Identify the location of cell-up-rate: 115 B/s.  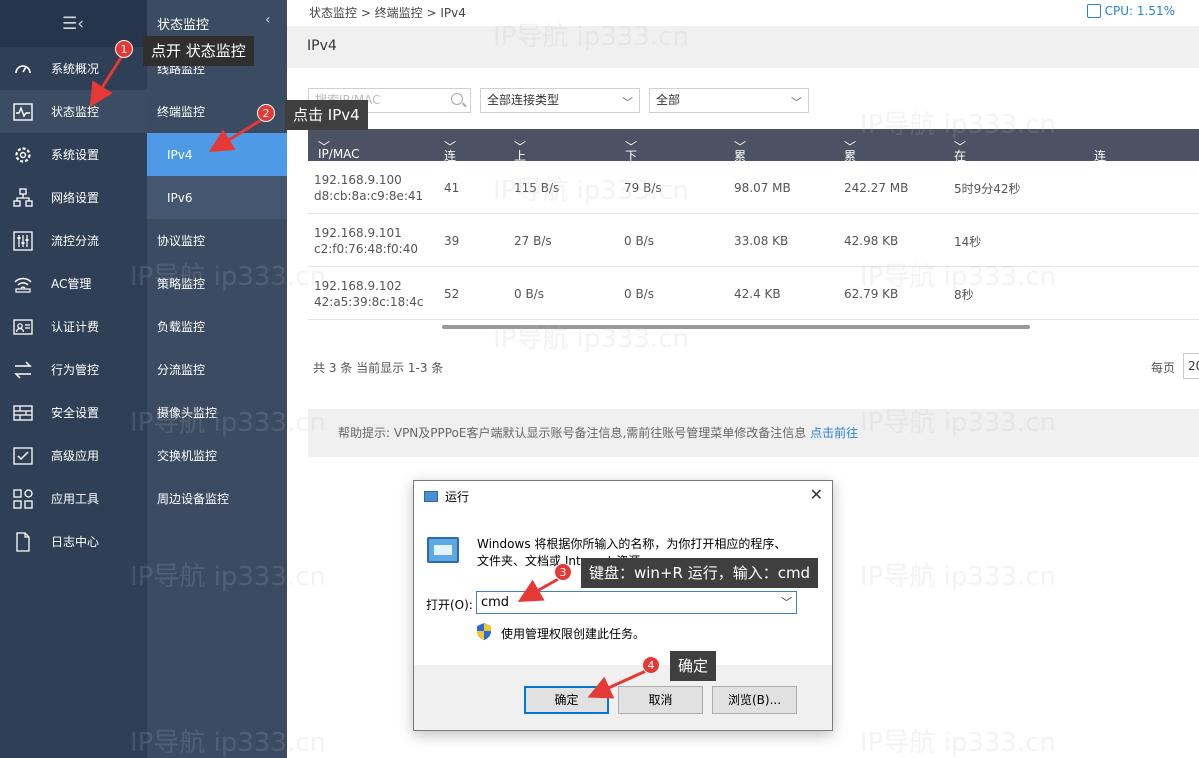
(537, 188).